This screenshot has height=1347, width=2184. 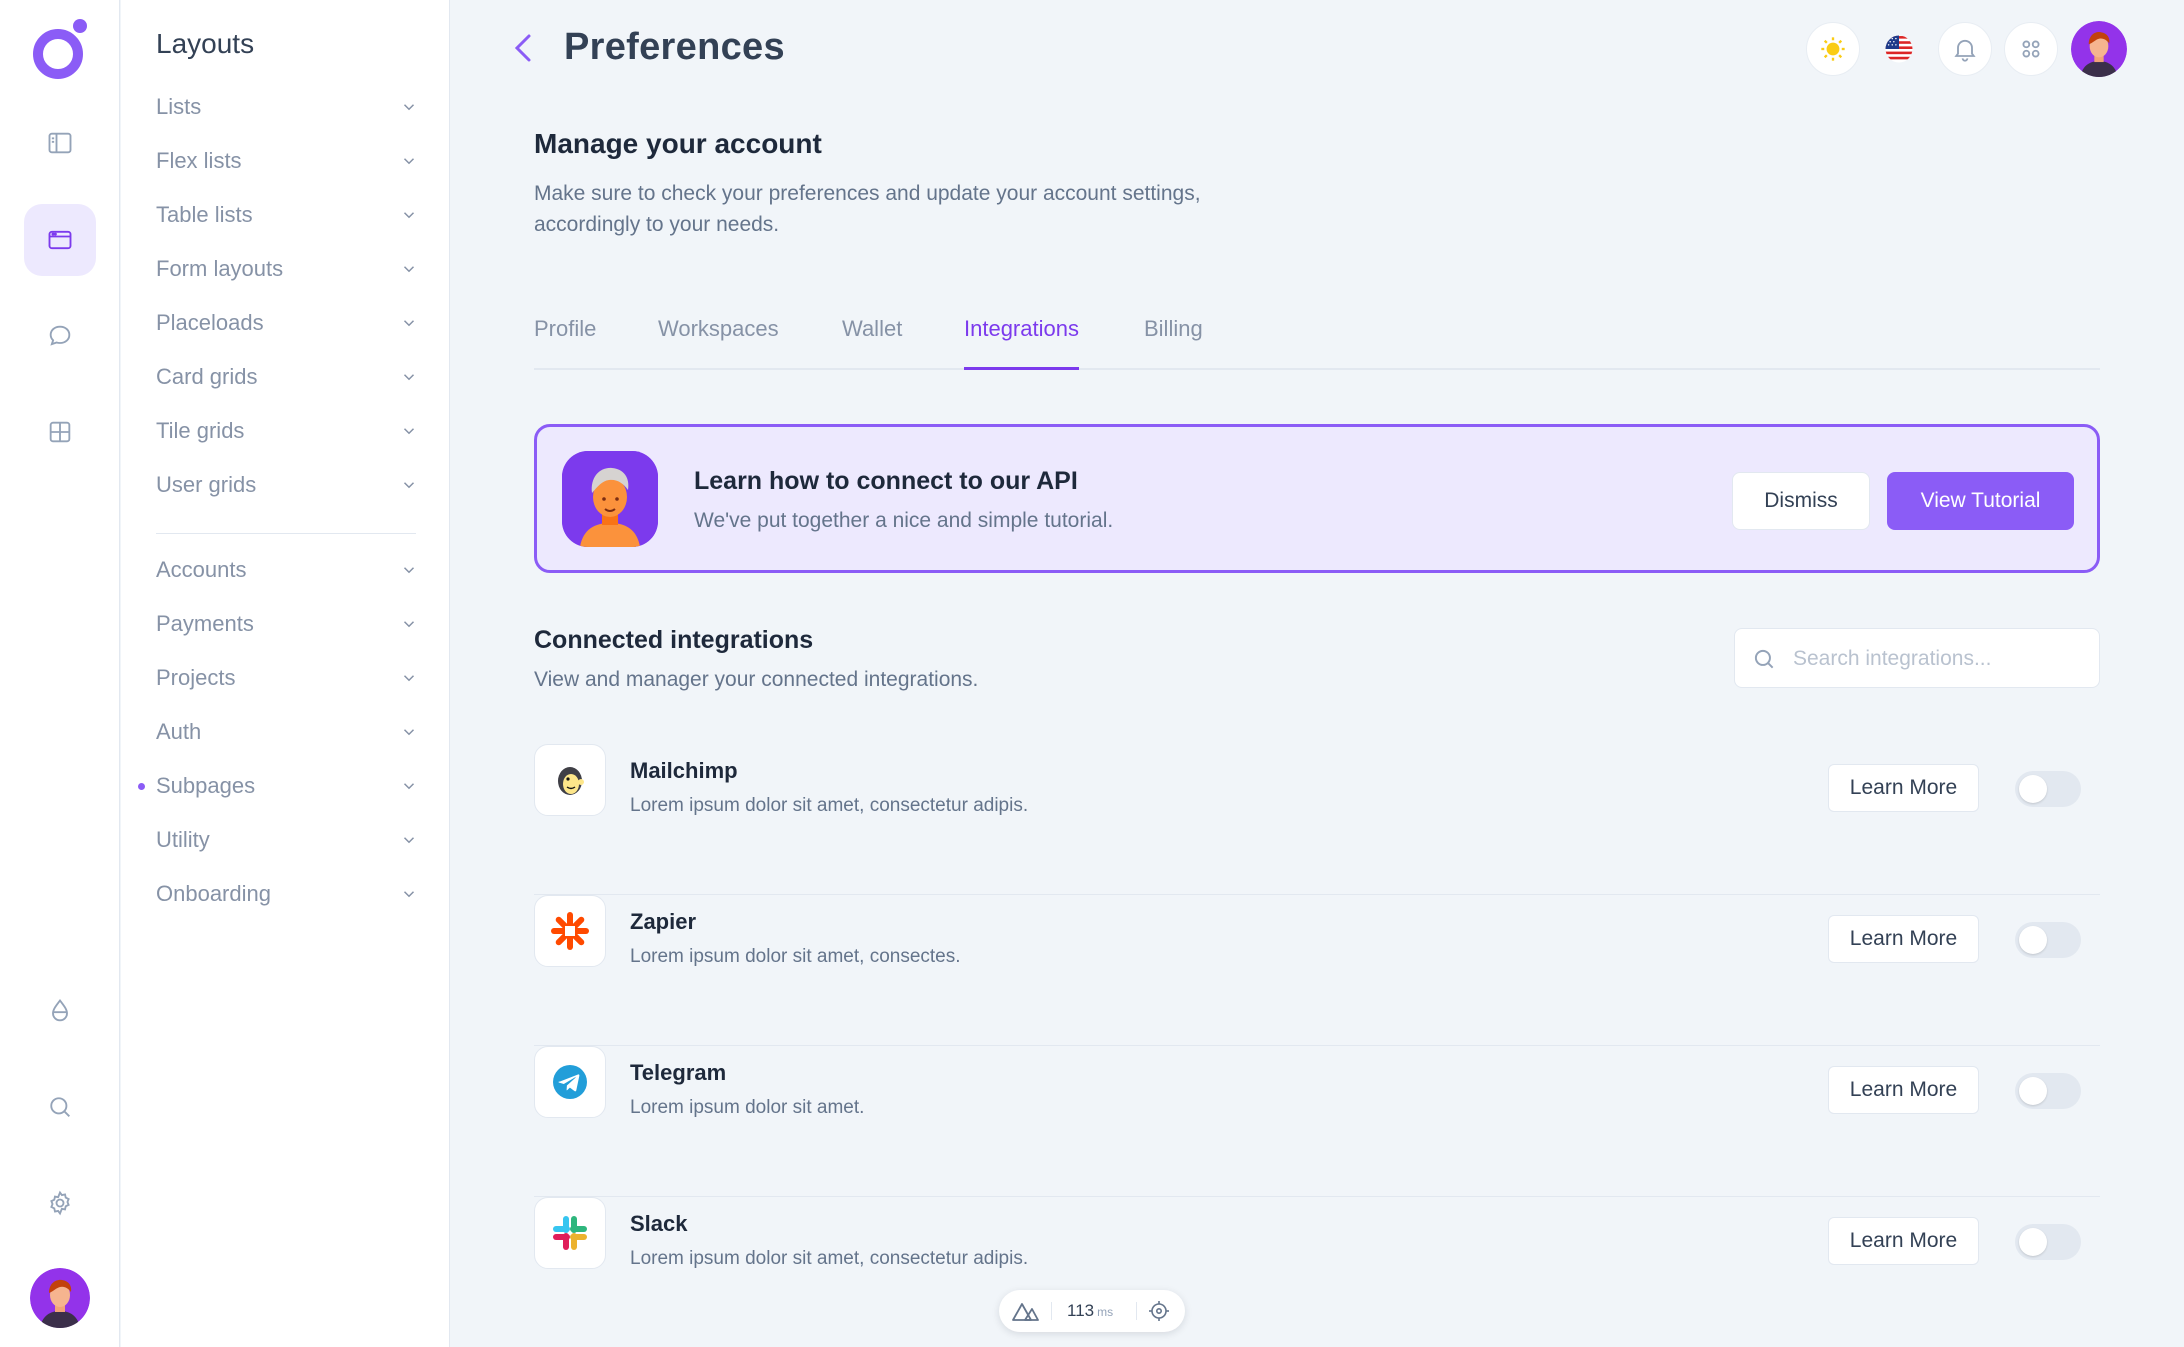 I want to click on integration-description: Lorem ipsum dolor sit amet, consectes., so click(x=795, y=956).